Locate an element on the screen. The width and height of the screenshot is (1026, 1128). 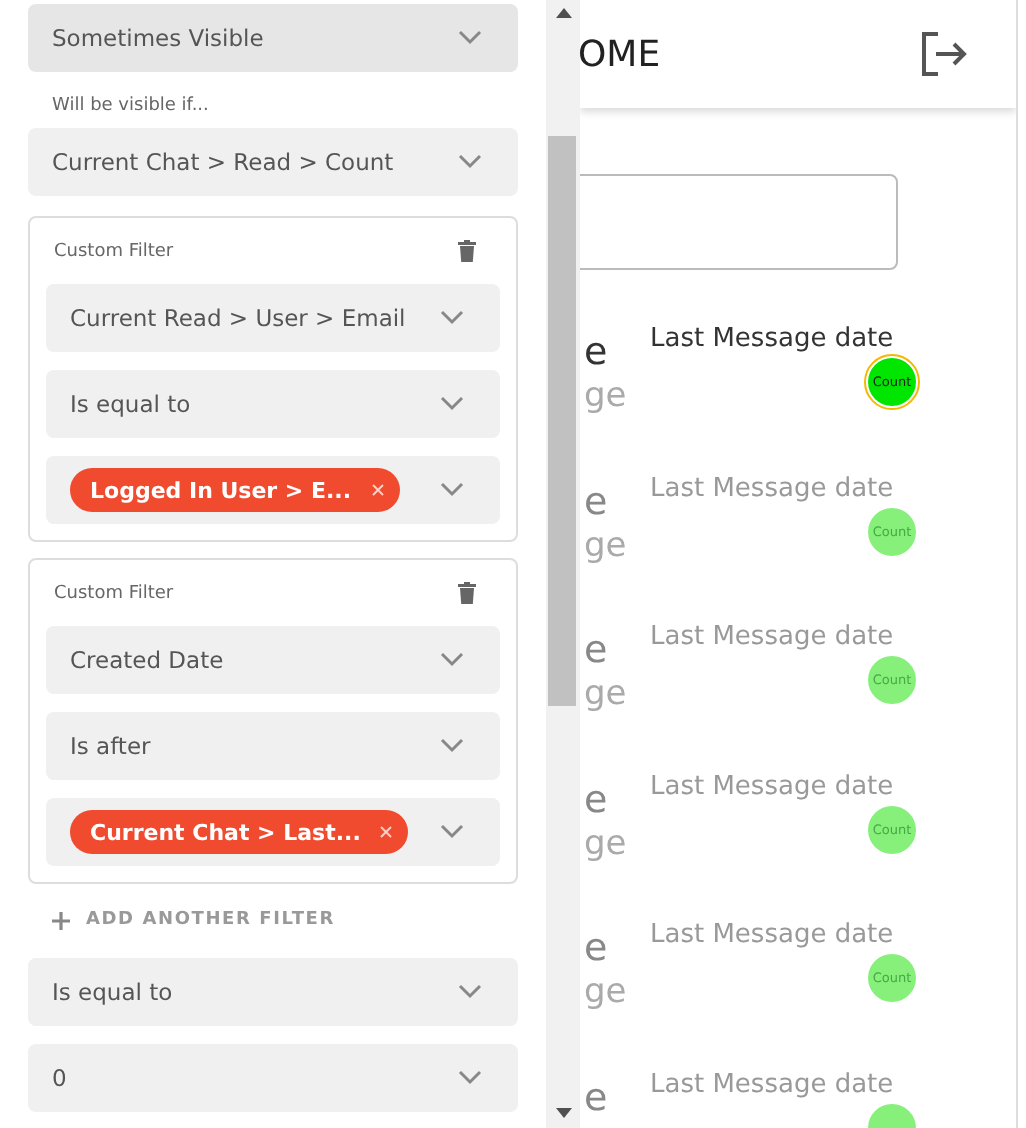
dropdown: Sometimes Visible is located at coordinates (273, 38).